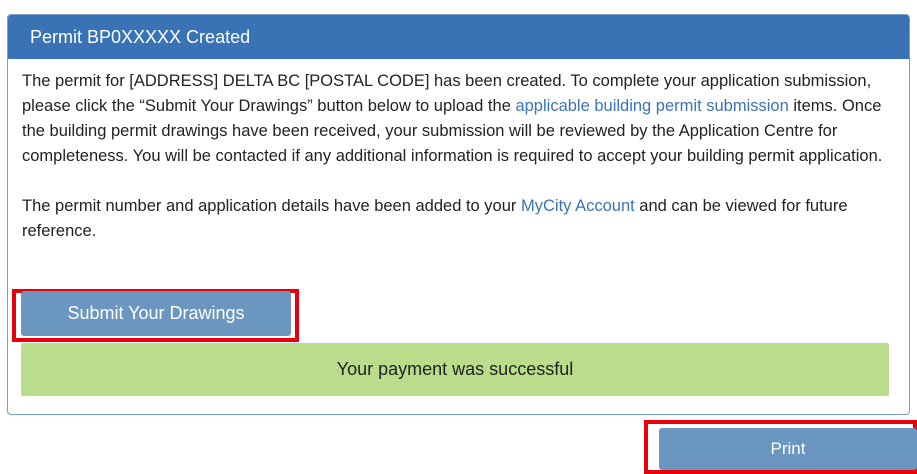 The height and width of the screenshot is (474, 917). Describe the element at coordinates (651, 106) in the screenshot. I see `submission-items-link: applicable building permit submission` at that location.